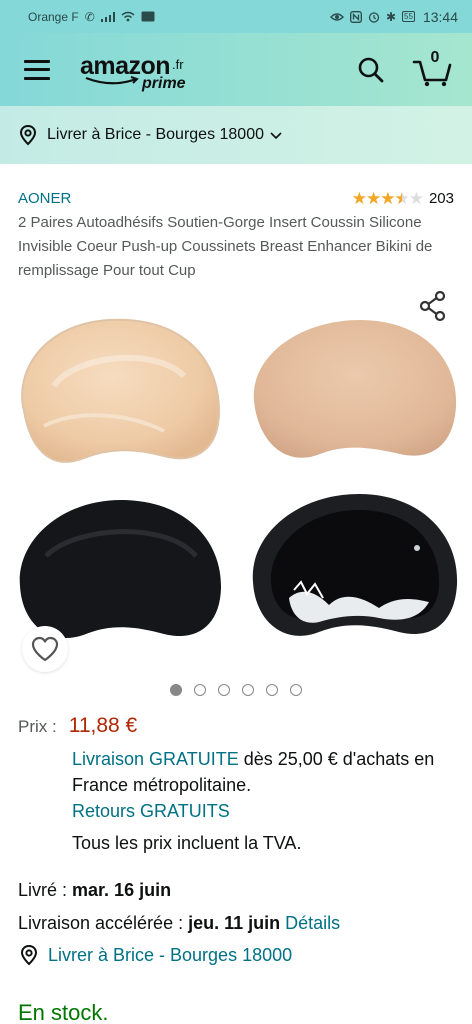 This screenshot has width=472, height=1024. Describe the element at coordinates (112, 79) in the screenshot. I see `smile-arrow-icon` at that location.